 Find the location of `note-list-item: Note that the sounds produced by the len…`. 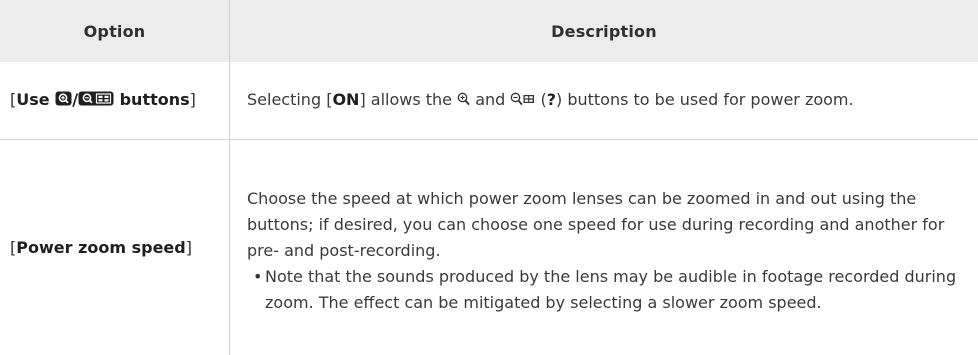

note-list-item: Note that the sounds produced by the len… is located at coordinates (607, 290).